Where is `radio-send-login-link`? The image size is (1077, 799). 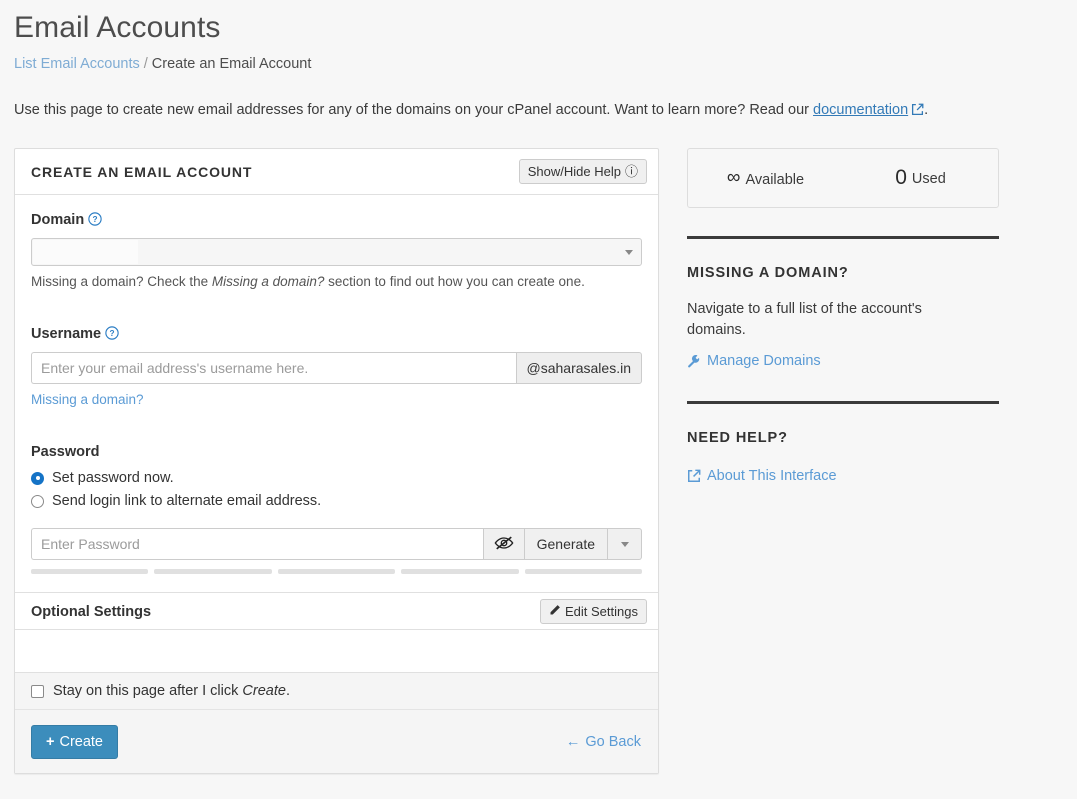 radio-send-login-link is located at coordinates (37, 501).